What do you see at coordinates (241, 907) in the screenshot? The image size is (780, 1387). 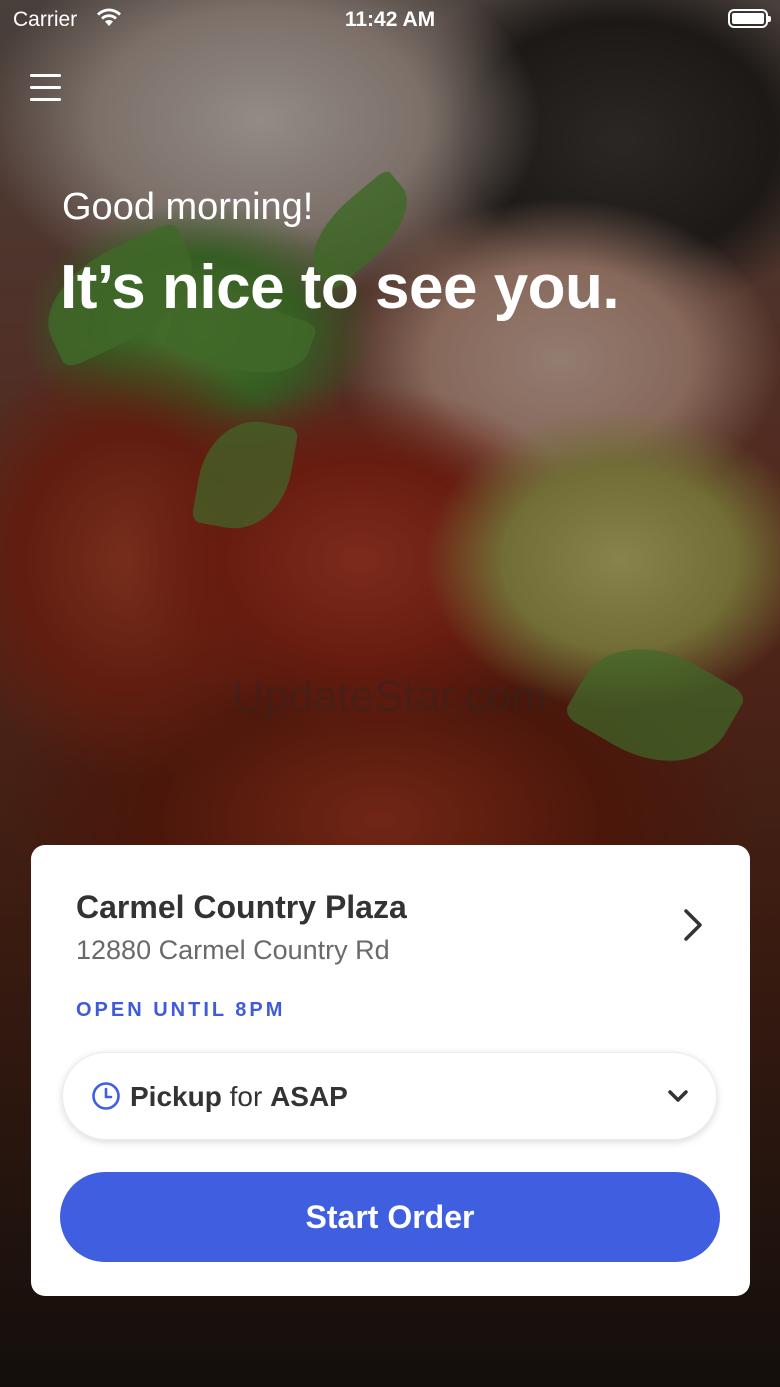 I see `store-name: Carmel Country Plaza` at bounding box center [241, 907].